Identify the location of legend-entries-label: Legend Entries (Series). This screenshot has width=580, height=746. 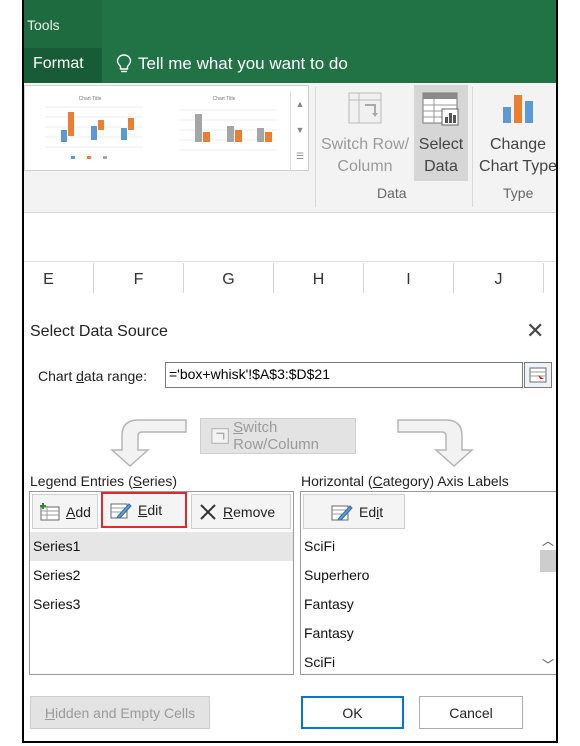
(104, 481).